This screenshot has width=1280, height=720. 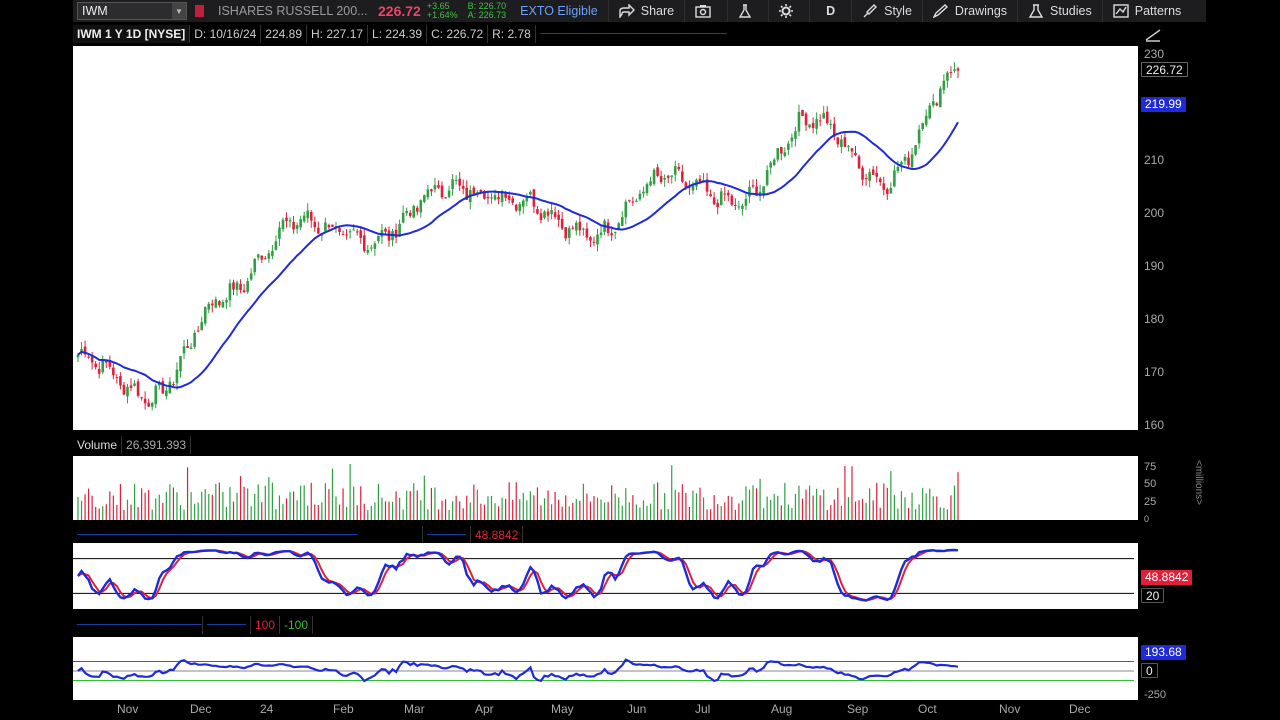 I want to click on volume-chart, so click(x=605, y=488).